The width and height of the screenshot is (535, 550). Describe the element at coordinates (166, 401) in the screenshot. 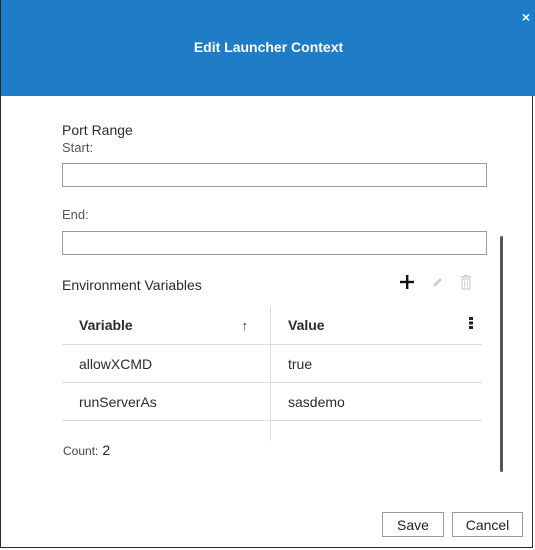

I see `variable-cell: runServerAs` at that location.